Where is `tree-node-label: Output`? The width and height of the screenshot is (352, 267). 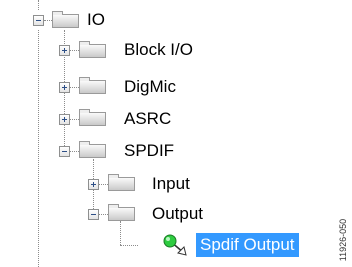 tree-node-label: Output is located at coordinates (177, 214).